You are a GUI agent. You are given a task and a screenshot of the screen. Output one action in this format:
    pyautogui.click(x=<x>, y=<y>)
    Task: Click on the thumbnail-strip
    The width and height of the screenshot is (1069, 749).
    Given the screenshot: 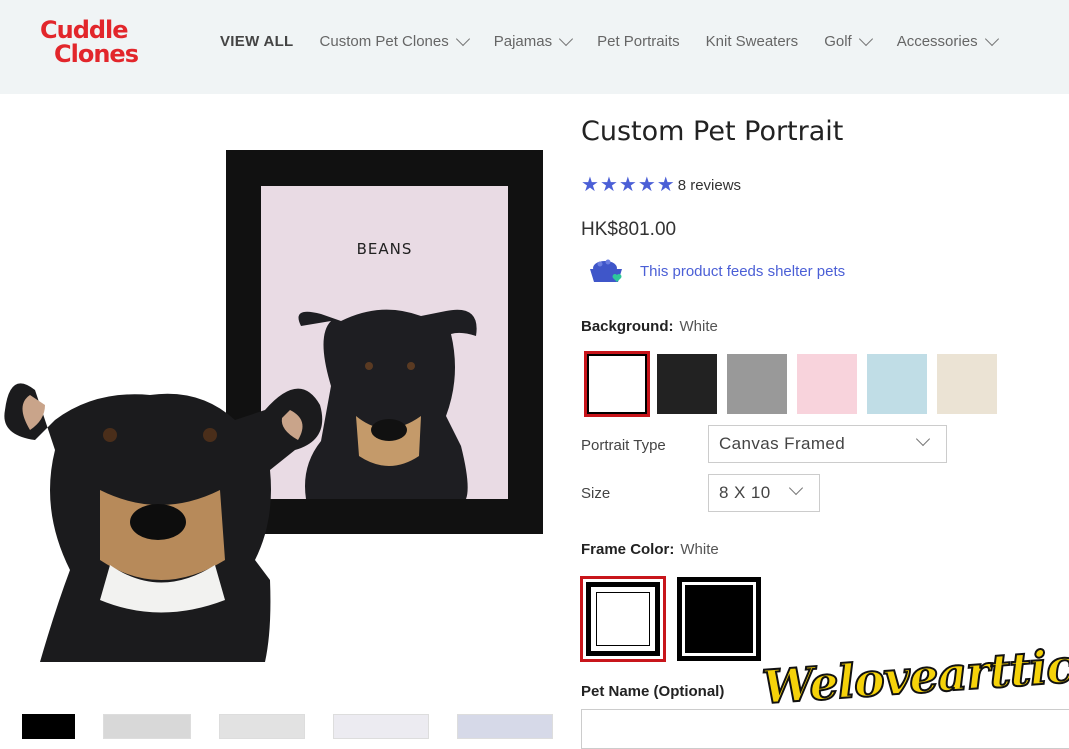 What is the action you would take?
    pyautogui.click(x=301, y=726)
    